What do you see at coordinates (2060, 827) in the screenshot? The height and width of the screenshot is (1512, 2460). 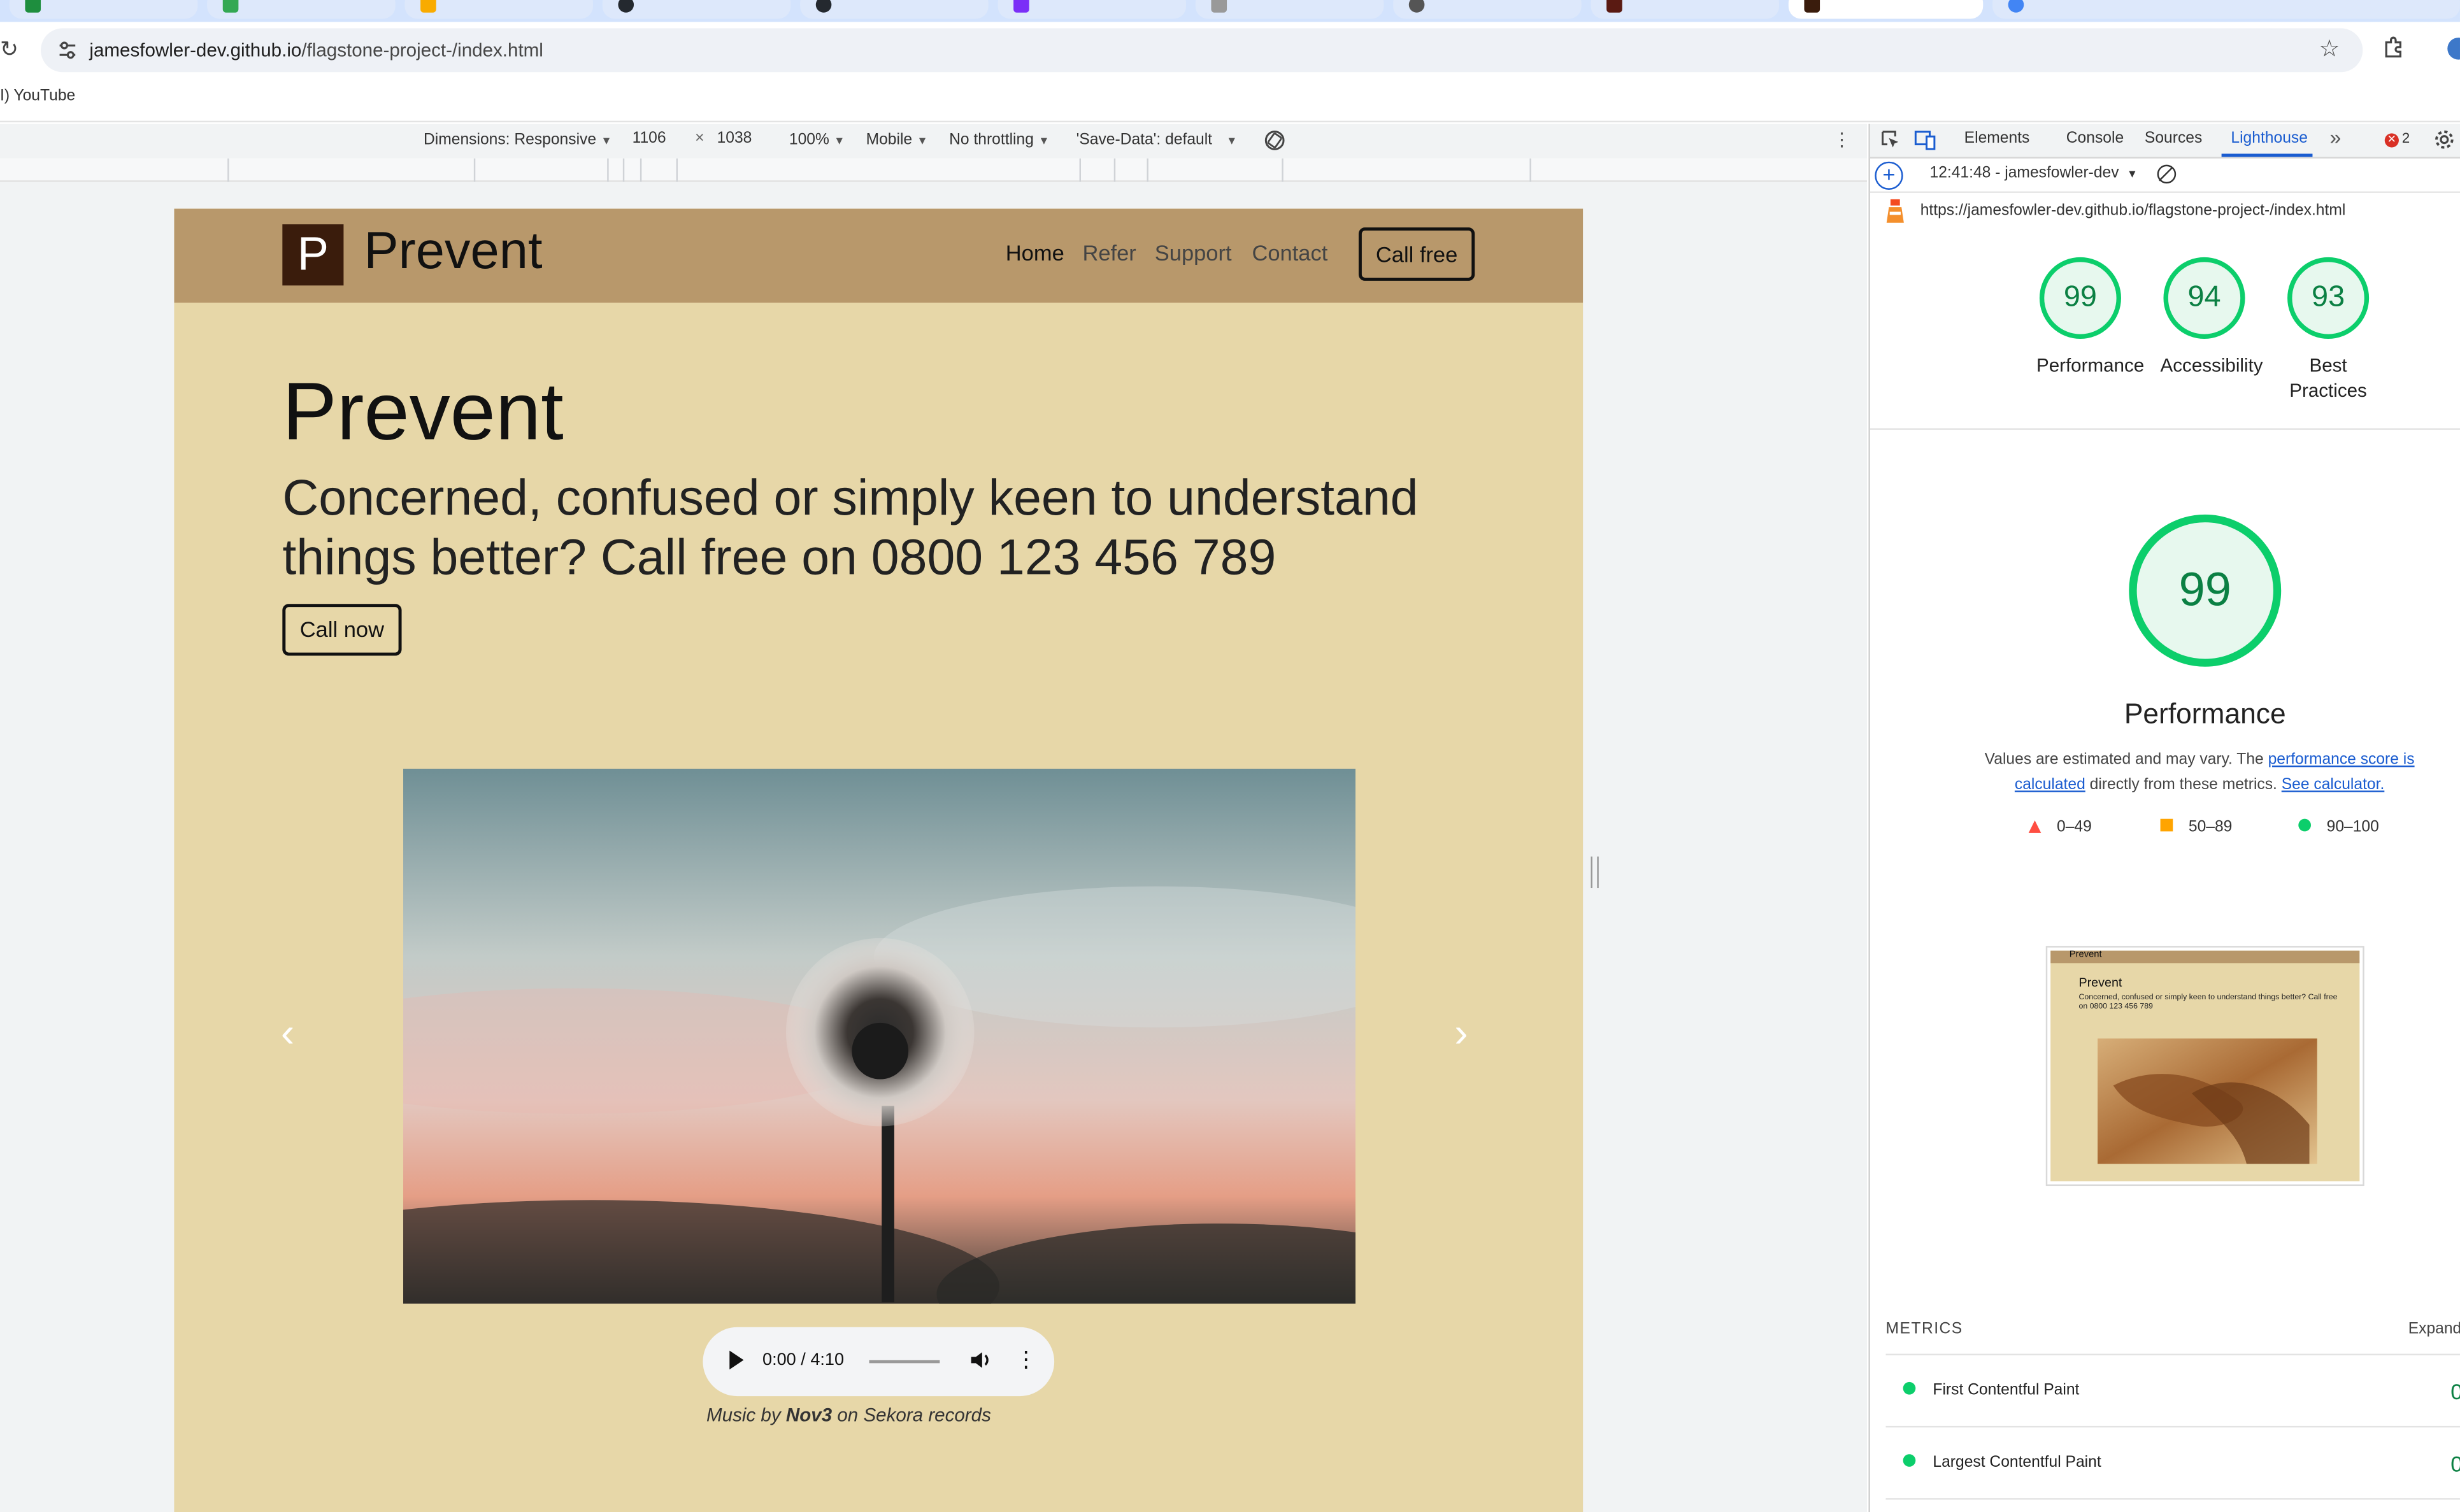 I see `legend-fail: 0–49` at bounding box center [2060, 827].